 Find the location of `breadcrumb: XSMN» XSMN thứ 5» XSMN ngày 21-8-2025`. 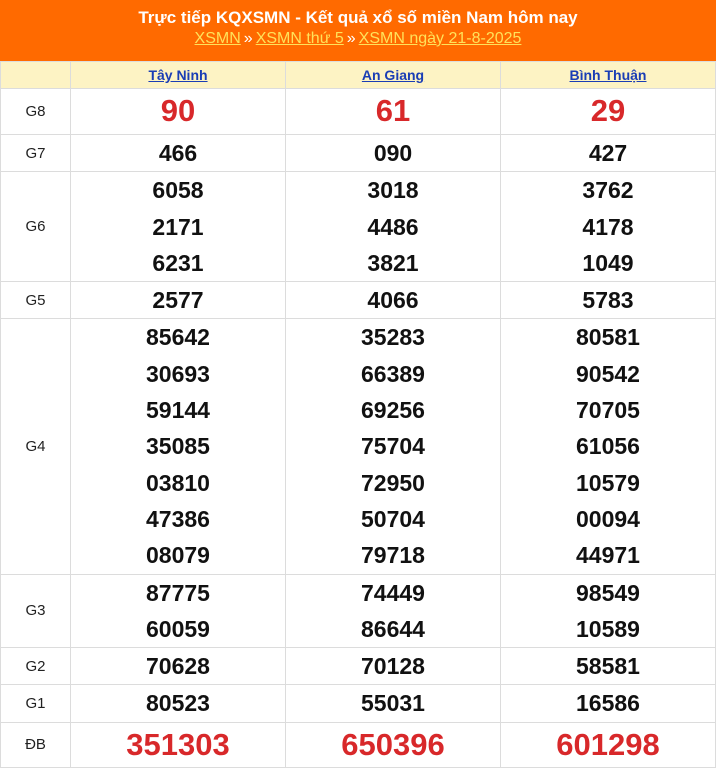

breadcrumb: XSMN» XSMN thứ 5» XSMN ngày 21-8-2025 is located at coordinates (358, 39).